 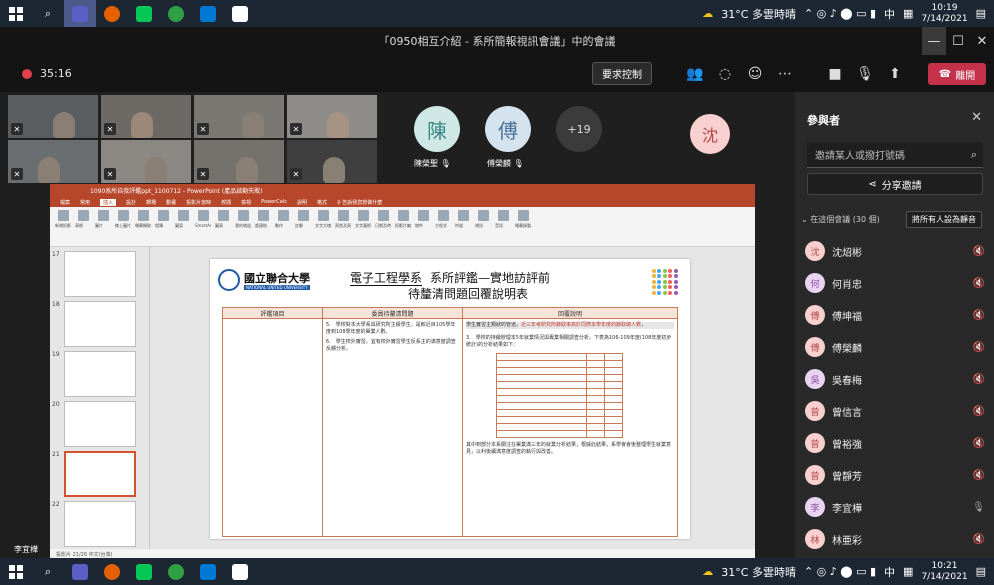 What do you see at coordinates (442, 219) in the screenshot?
I see `ribbon-button: 方程式` at bounding box center [442, 219].